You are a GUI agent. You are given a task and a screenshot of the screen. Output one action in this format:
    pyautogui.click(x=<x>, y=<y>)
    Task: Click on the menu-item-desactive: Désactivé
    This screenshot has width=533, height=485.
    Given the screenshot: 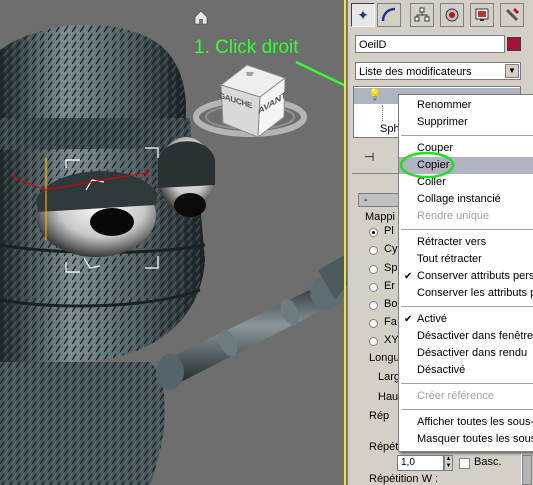 What is the action you would take?
    pyautogui.click(x=466, y=370)
    